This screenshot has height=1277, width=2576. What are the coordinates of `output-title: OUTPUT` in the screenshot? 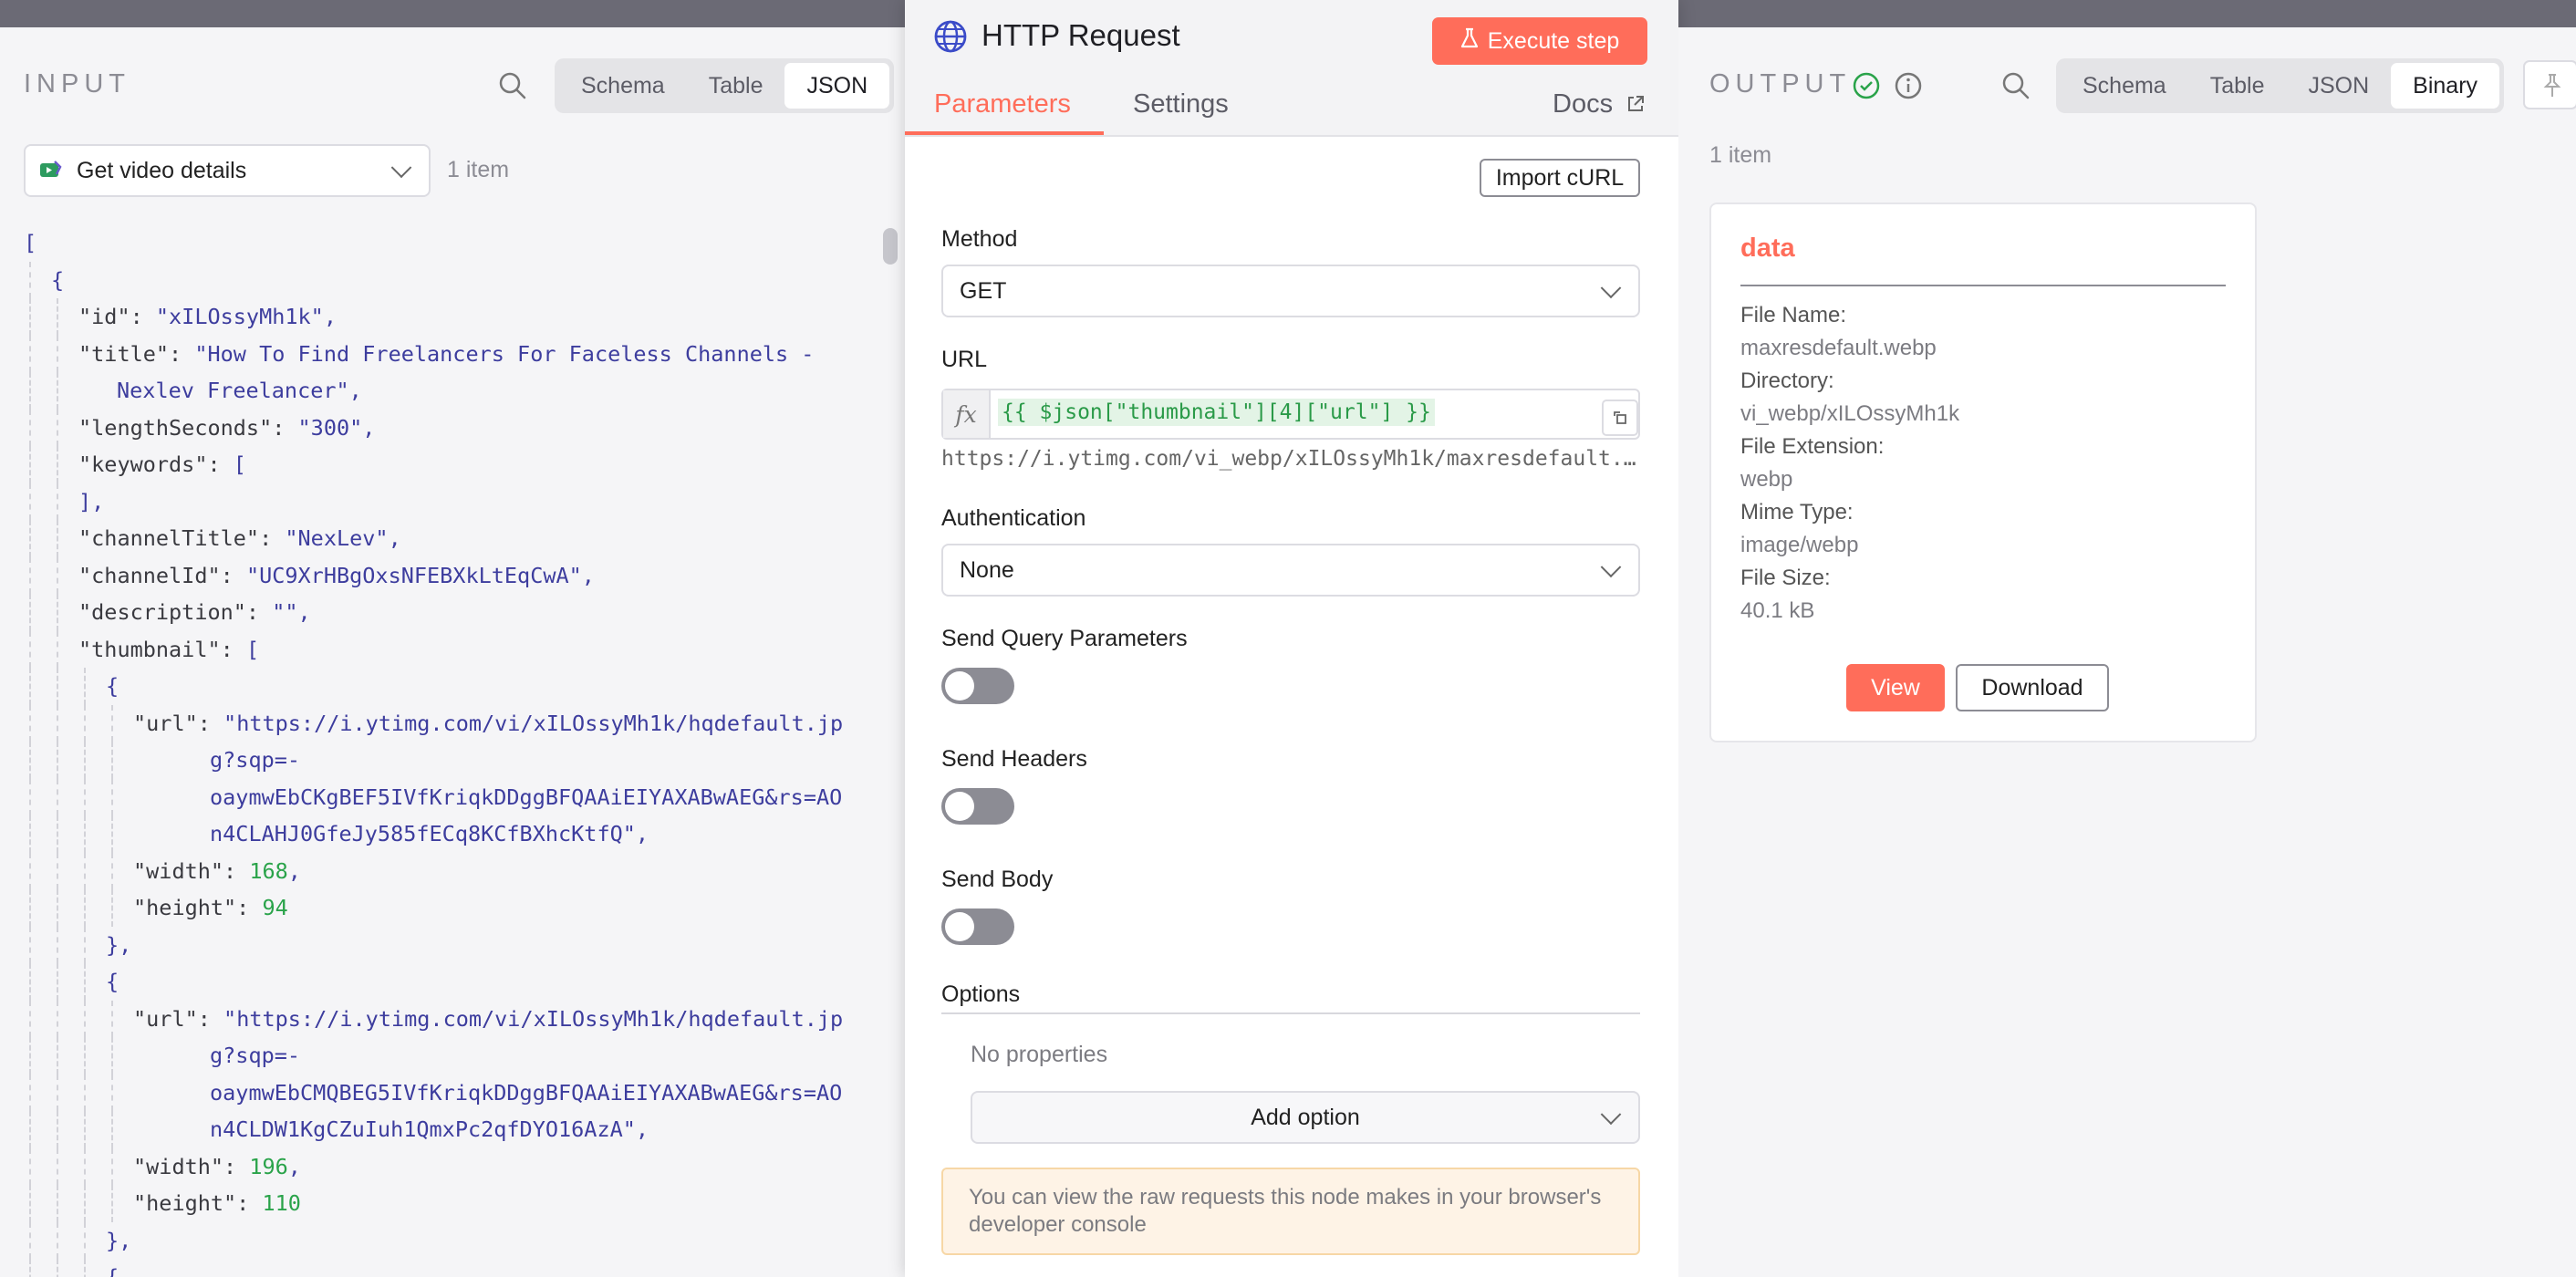 It's located at (1780, 84).